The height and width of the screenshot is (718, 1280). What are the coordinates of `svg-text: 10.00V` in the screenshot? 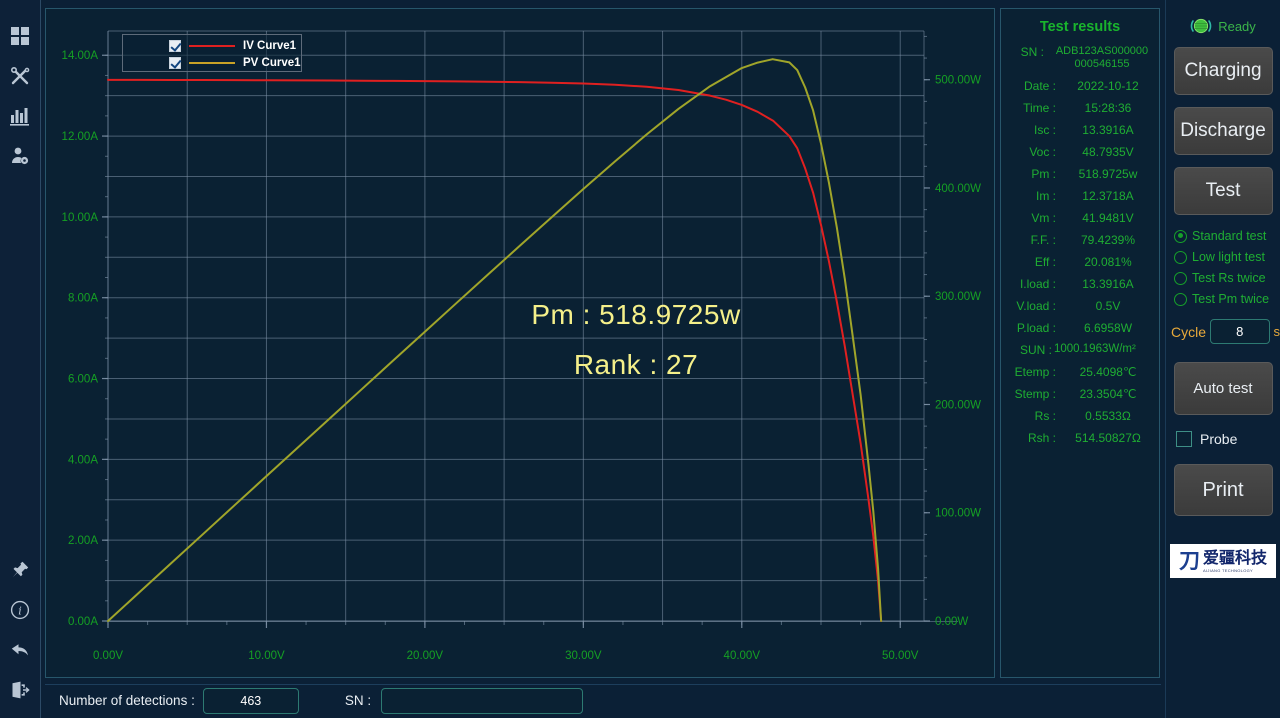 It's located at (266, 656).